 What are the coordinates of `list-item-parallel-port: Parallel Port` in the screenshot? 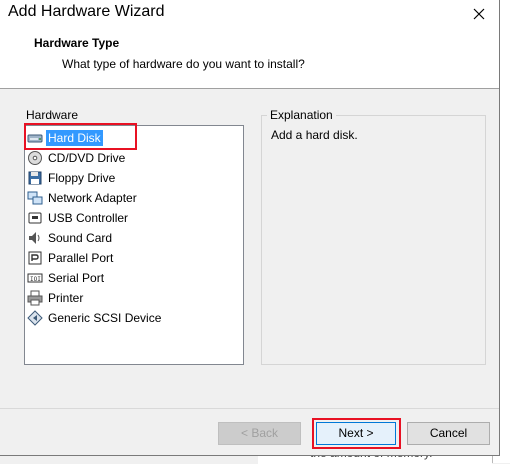 It's located at (71, 257).